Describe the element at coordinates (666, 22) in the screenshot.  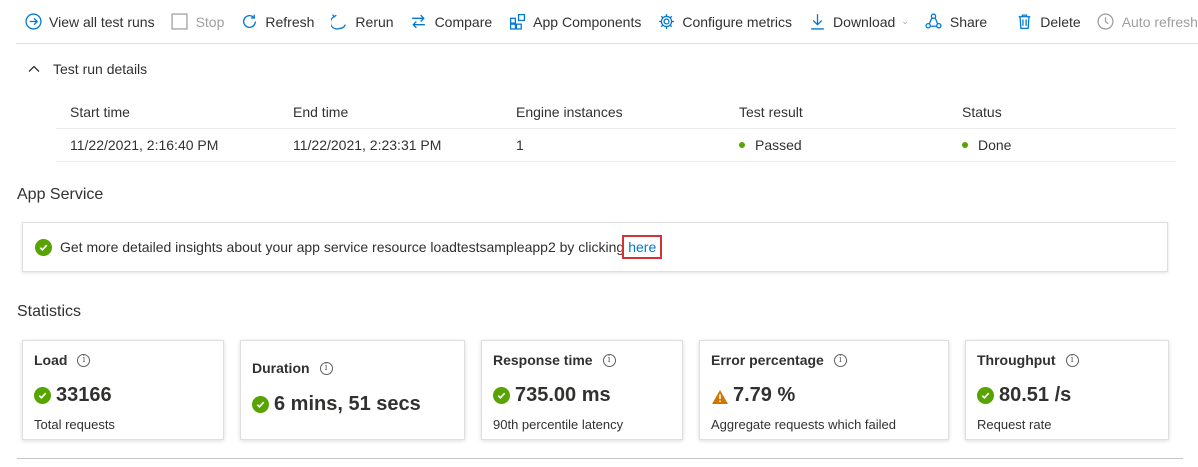
I see `gear-icon` at that location.